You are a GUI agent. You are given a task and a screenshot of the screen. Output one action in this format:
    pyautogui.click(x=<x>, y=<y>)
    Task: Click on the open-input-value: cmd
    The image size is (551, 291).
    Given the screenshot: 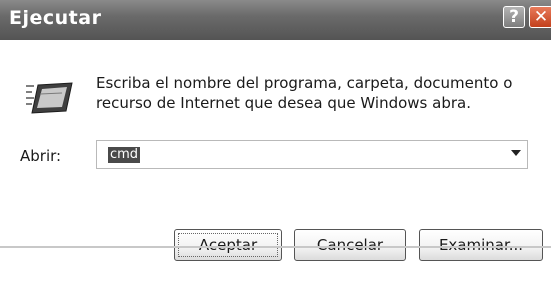 What is the action you would take?
    pyautogui.click(x=124, y=155)
    